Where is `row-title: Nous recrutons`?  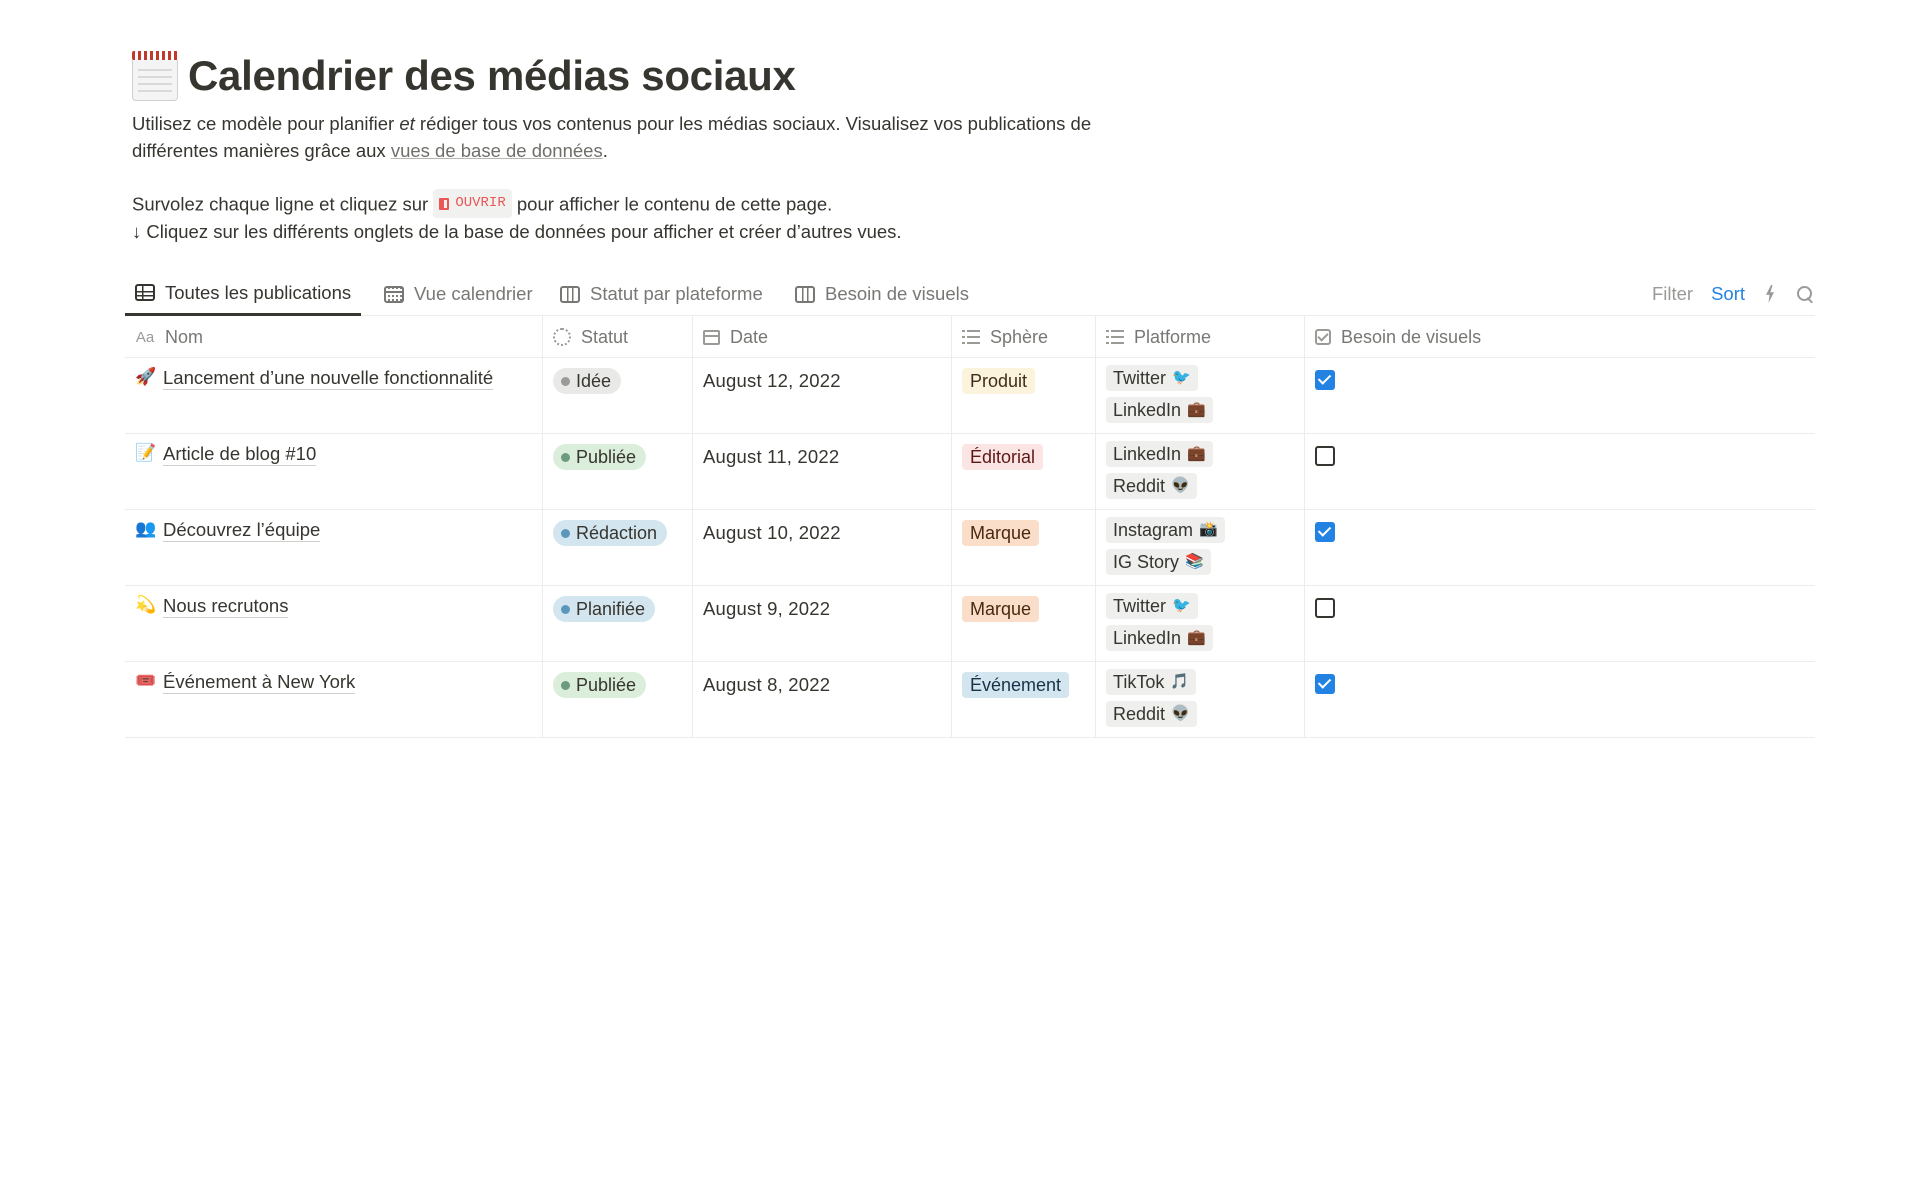
row-title: Nous recrutons is located at coordinates (226, 606).